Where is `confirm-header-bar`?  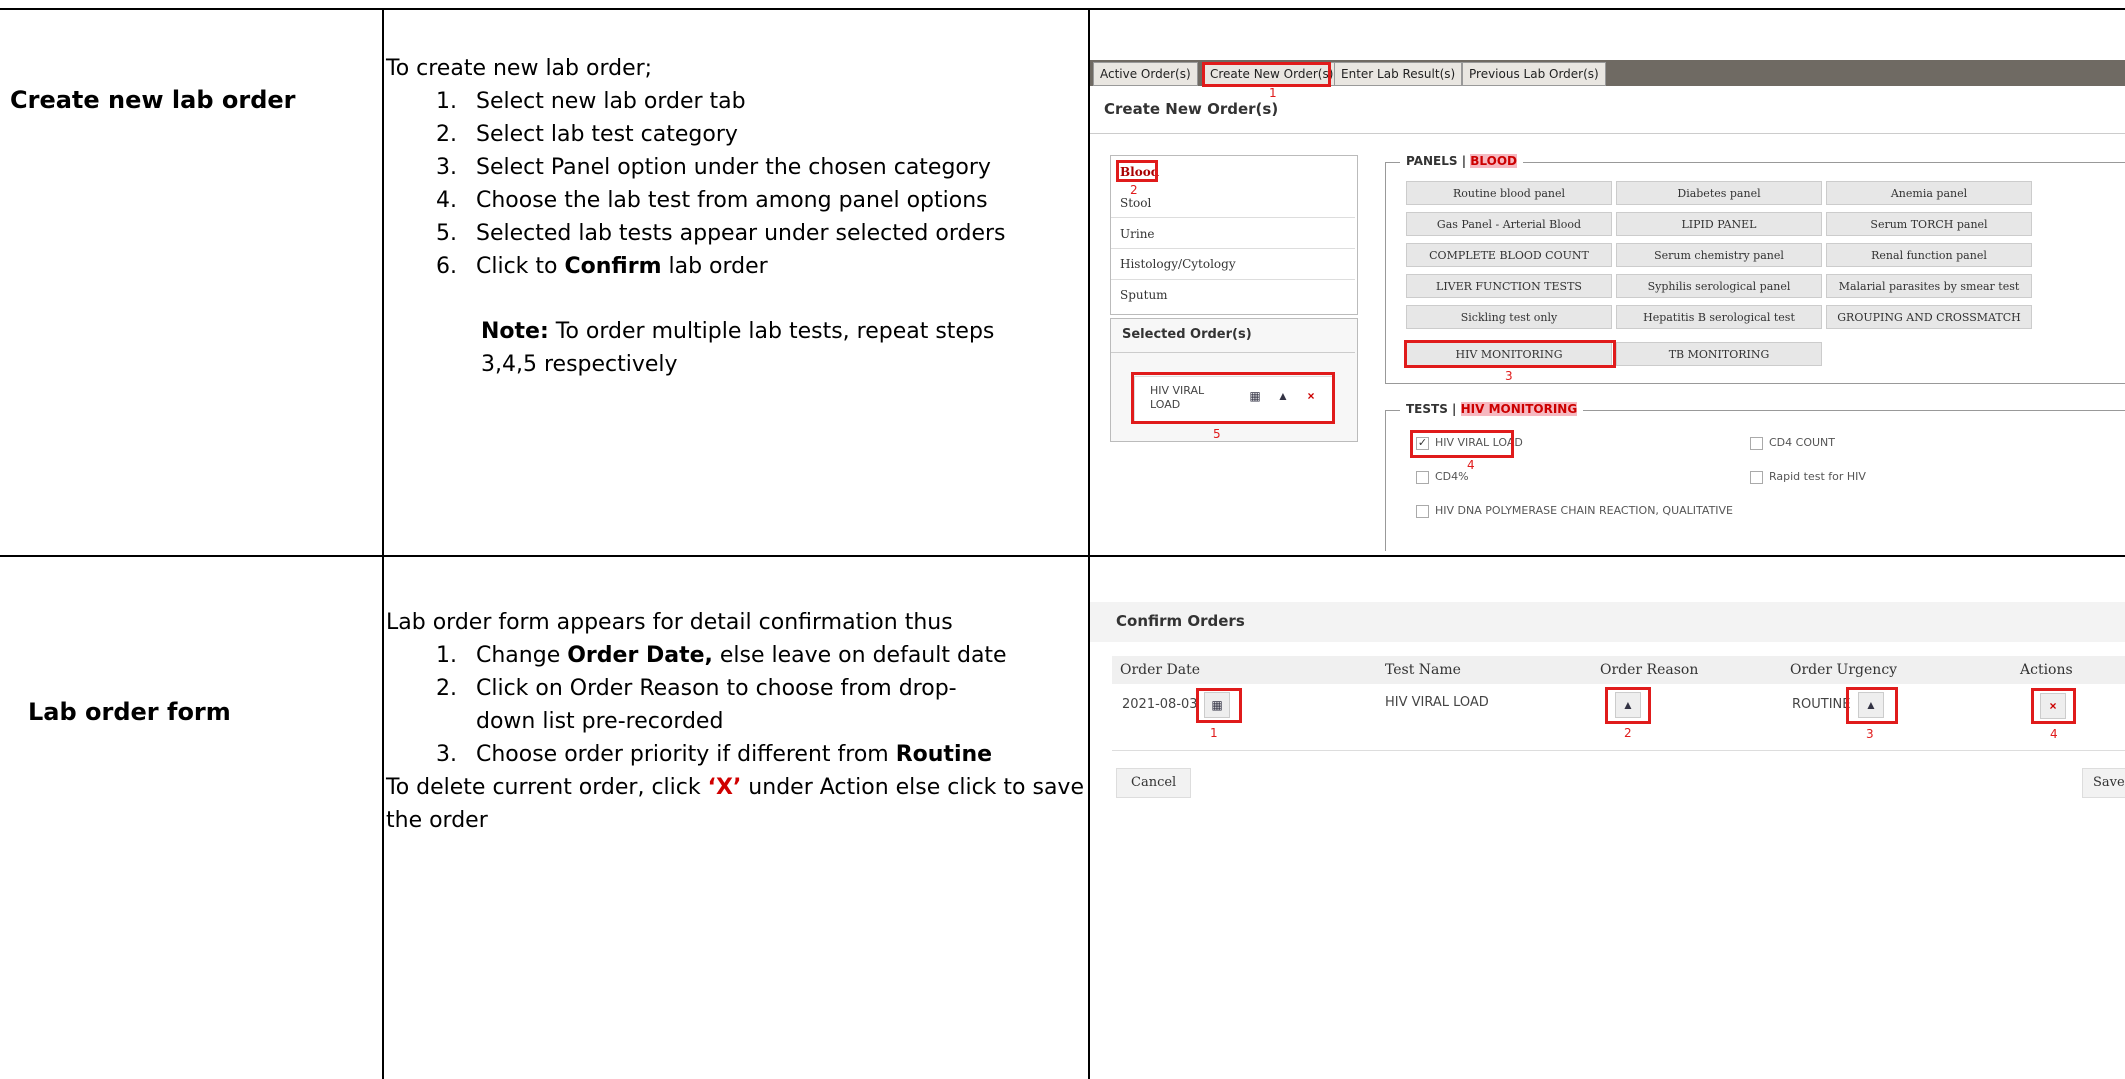
confirm-header-bar is located at coordinates (1607, 622).